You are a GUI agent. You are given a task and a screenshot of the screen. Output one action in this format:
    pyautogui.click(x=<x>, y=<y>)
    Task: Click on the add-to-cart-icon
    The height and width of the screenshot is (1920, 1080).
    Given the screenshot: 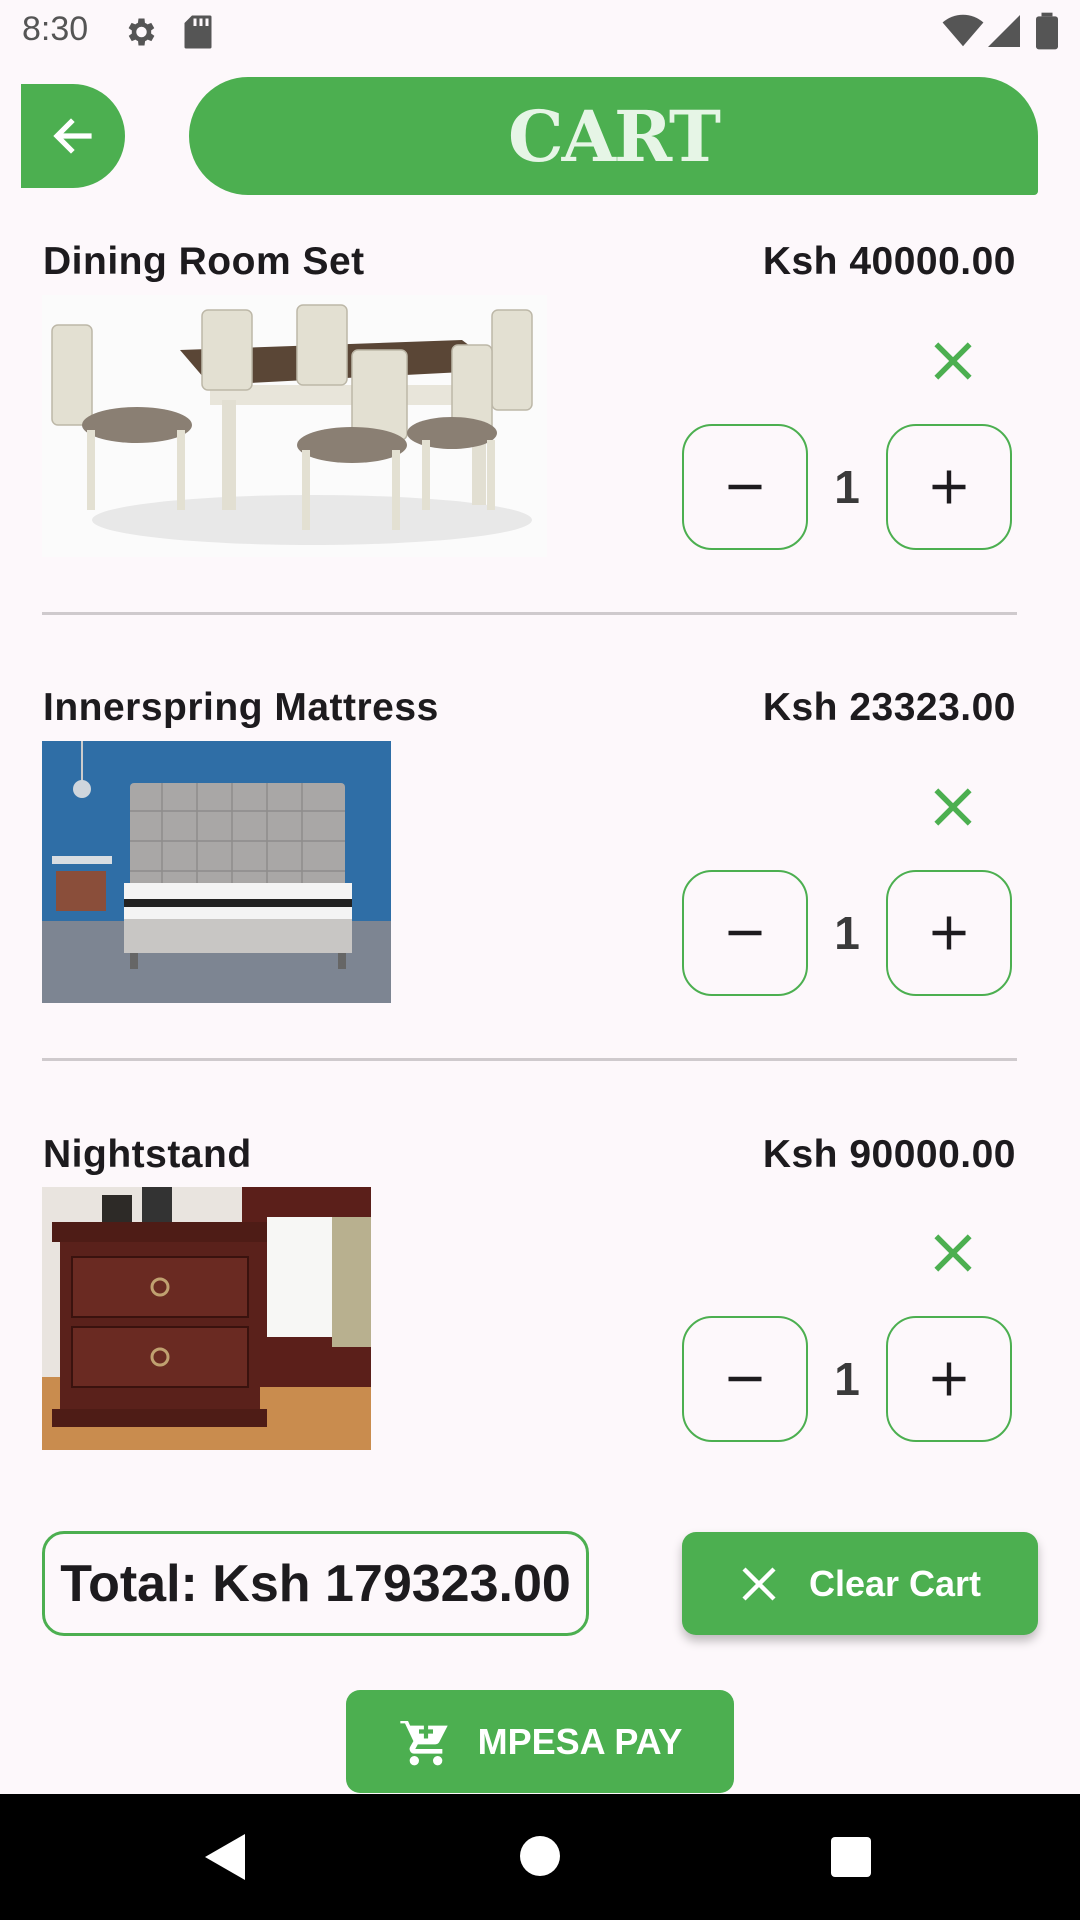 What is the action you would take?
    pyautogui.click(x=423, y=1741)
    